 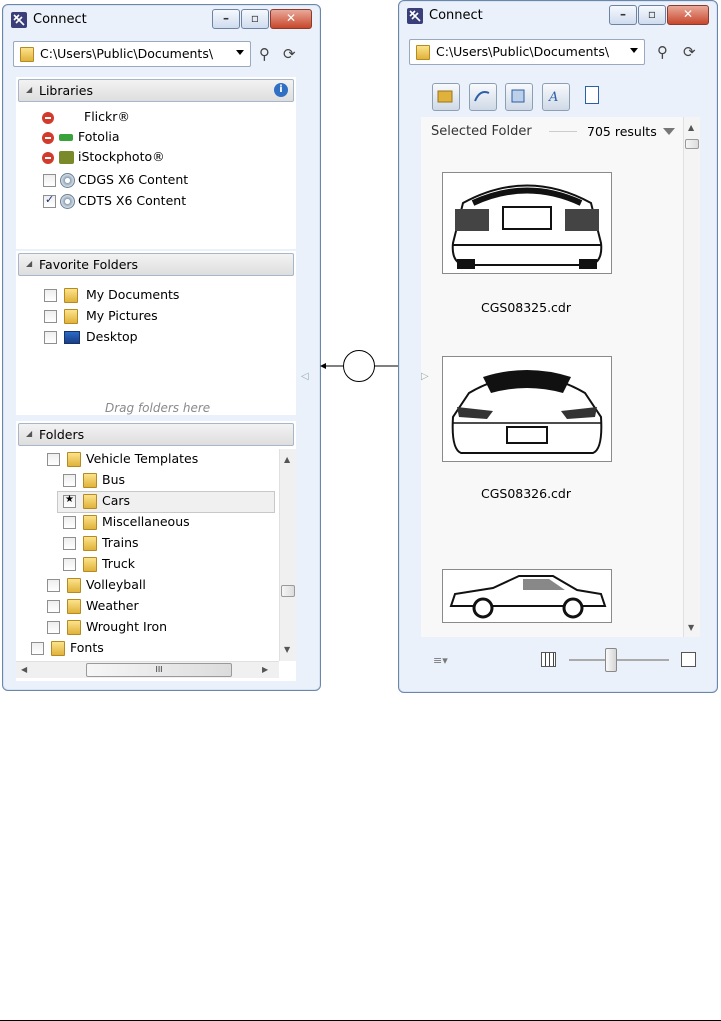 I want to click on refresh-icon: ⟳, so click(x=689, y=52).